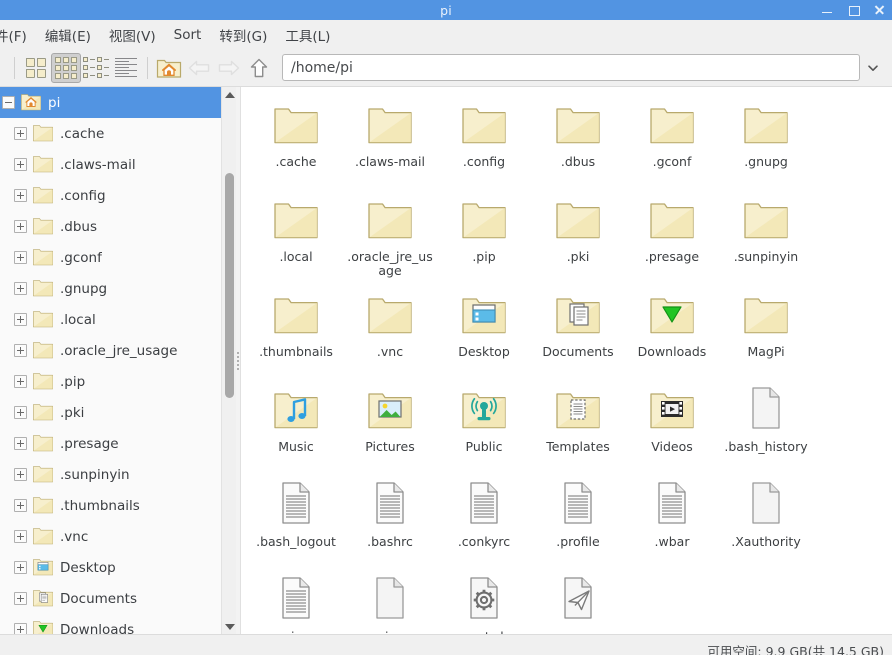 The width and height of the screenshot is (892, 655). I want to click on menu-item-5: 工具(L), so click(307, 35).